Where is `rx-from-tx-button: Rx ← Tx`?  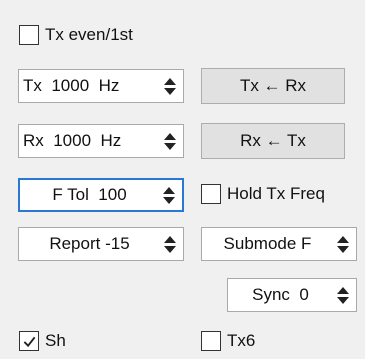
rx-from-tx-button: Rx ← Tx is located at coordinates (273, 141).